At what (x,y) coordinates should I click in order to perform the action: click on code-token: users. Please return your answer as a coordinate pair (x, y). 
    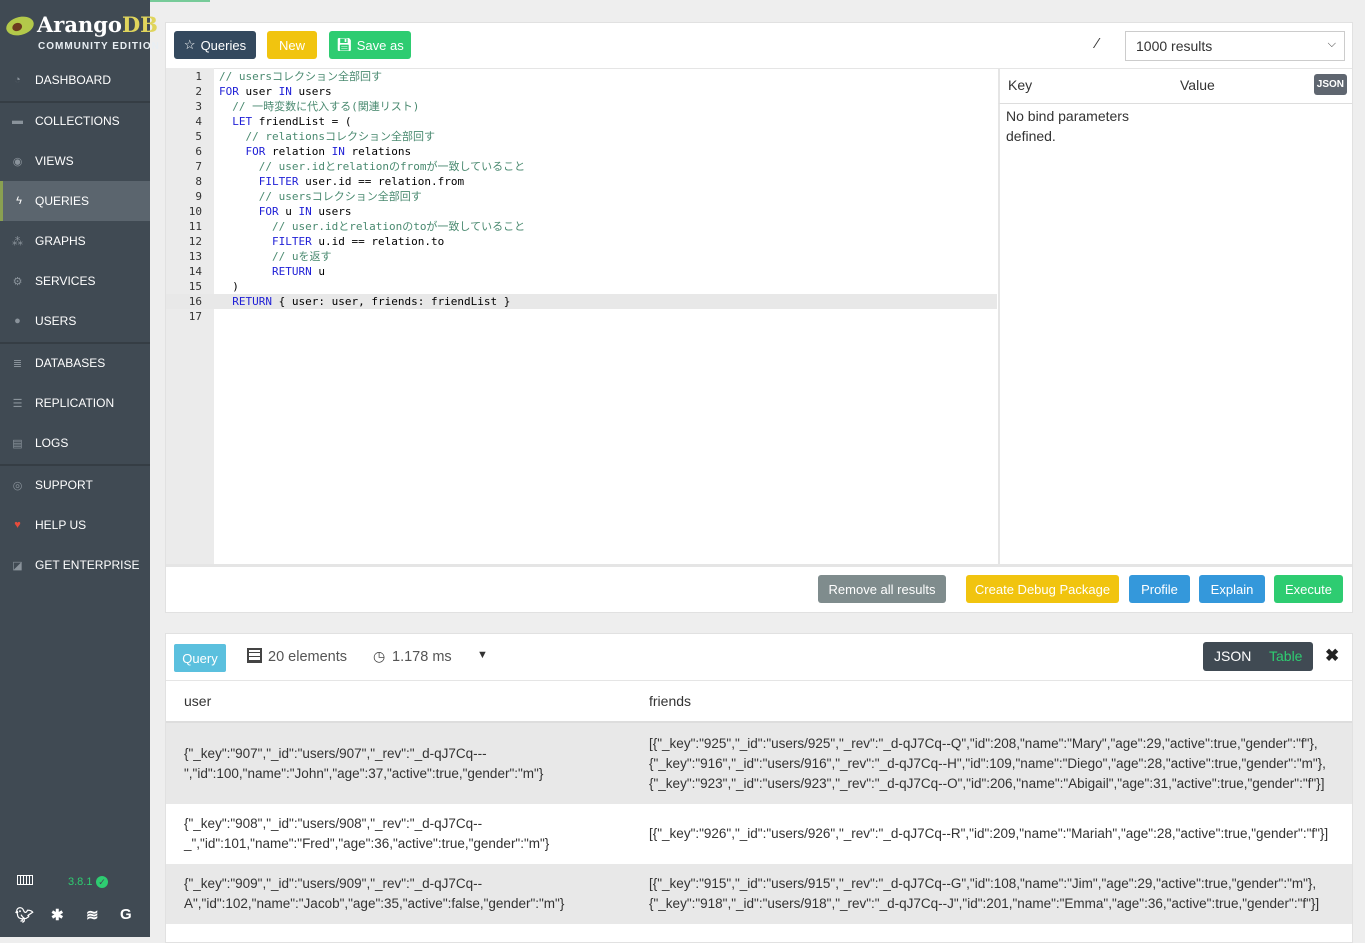
    Looking at the image, I should click on (311, 91).